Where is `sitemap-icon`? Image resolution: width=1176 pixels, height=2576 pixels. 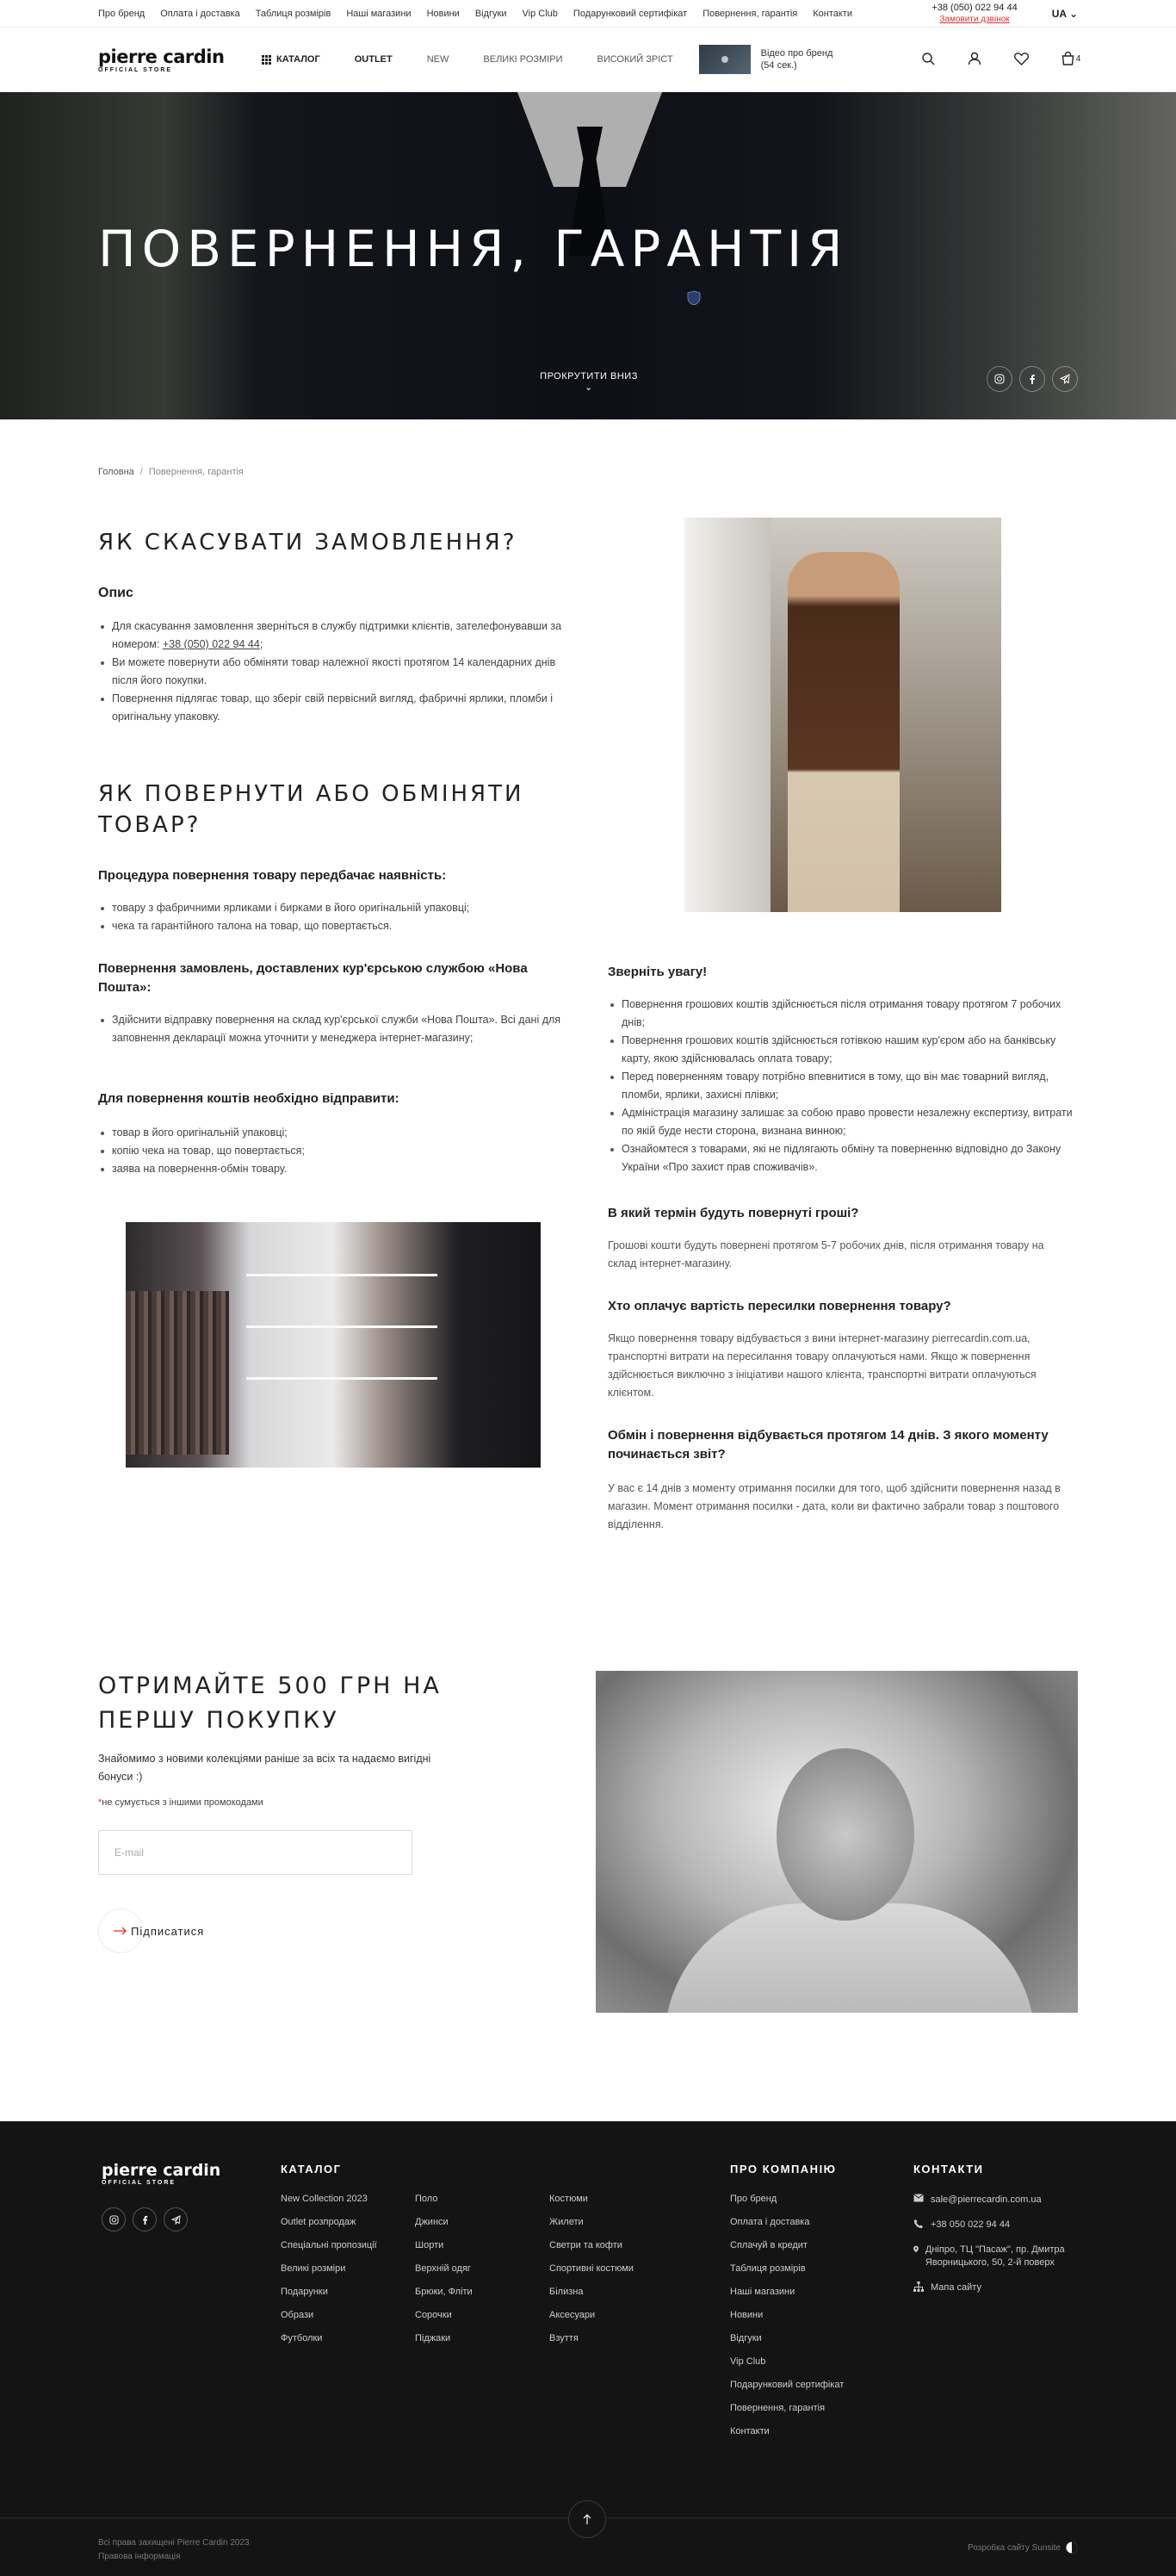
sitemap-icon is located at coordinates (918, 2286).